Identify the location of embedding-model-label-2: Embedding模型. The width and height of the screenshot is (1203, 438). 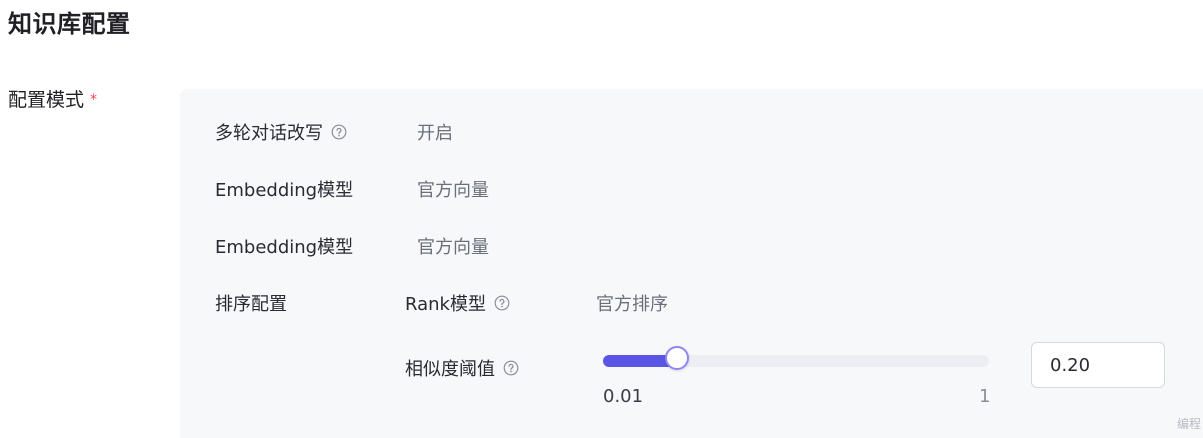
(284, 246).